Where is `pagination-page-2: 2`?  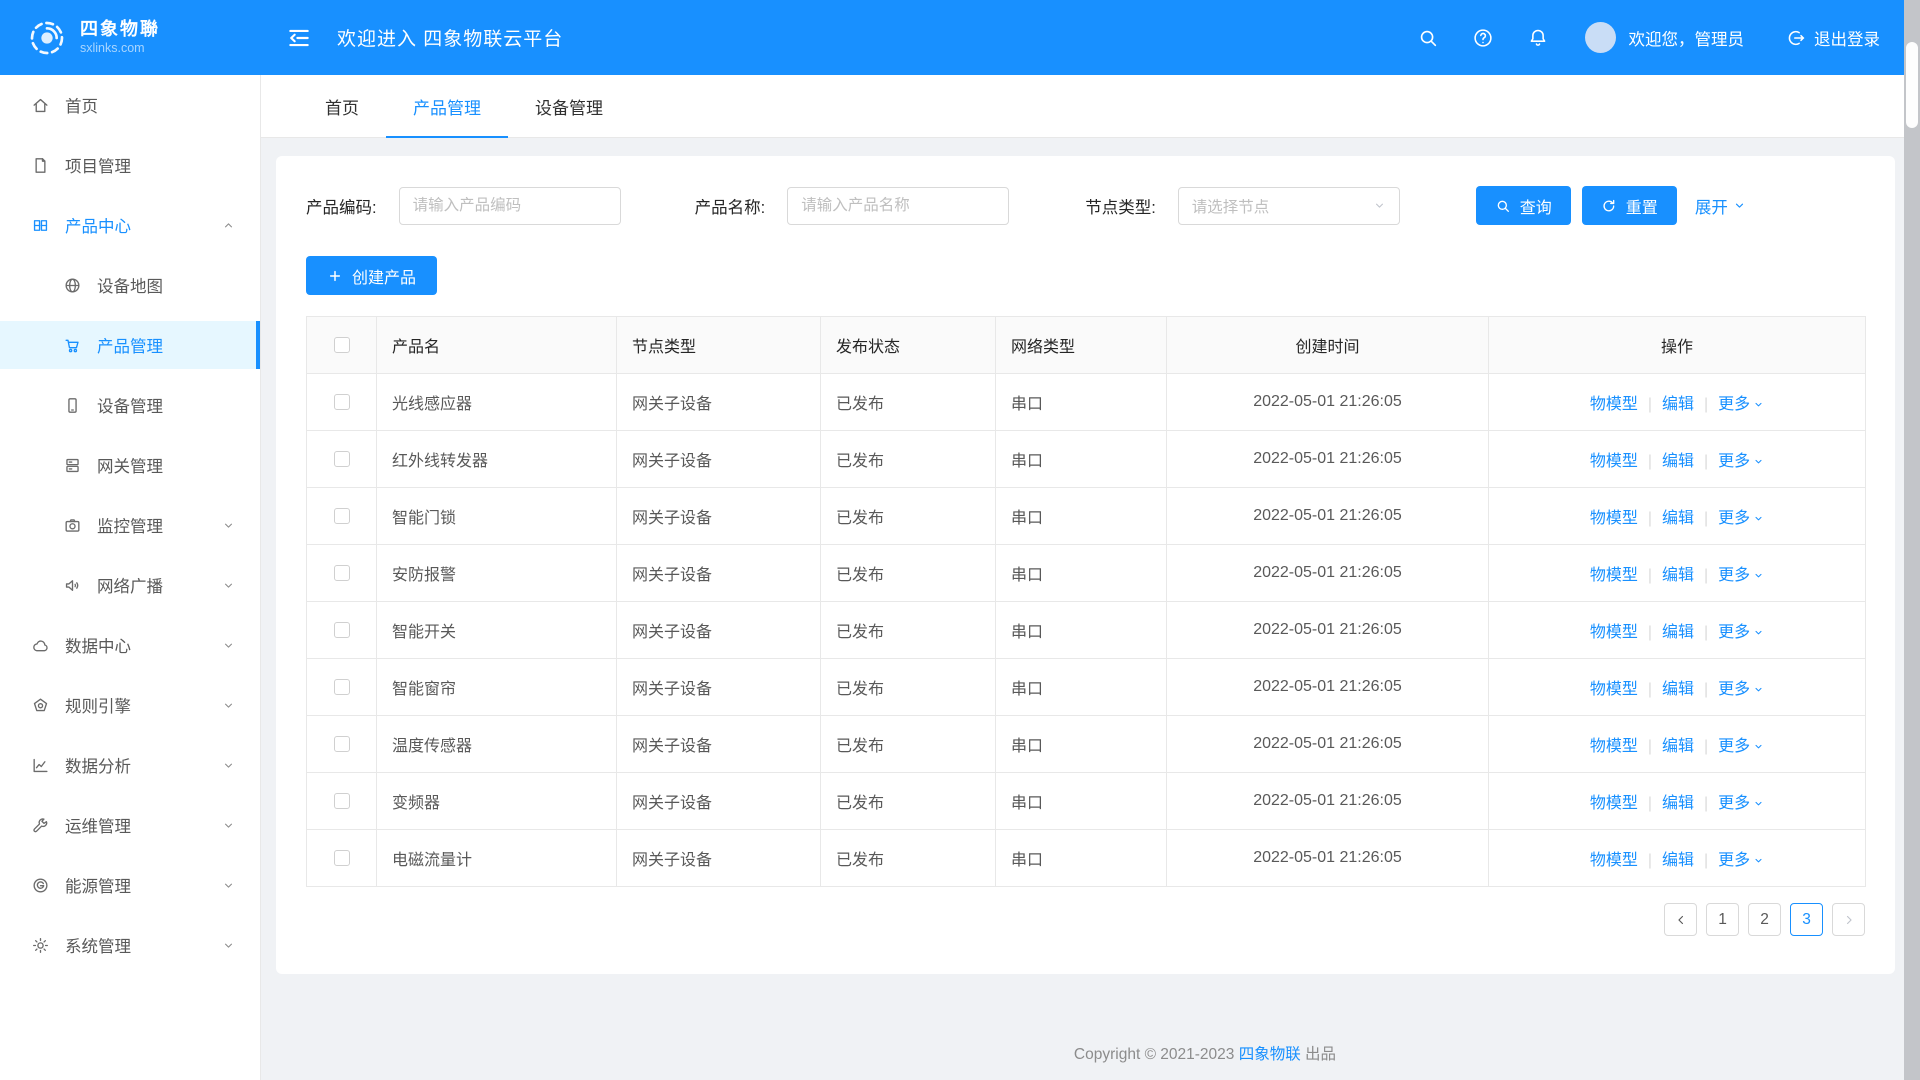 pagination-page-2: 2 is located at coordinates (1764, 919).